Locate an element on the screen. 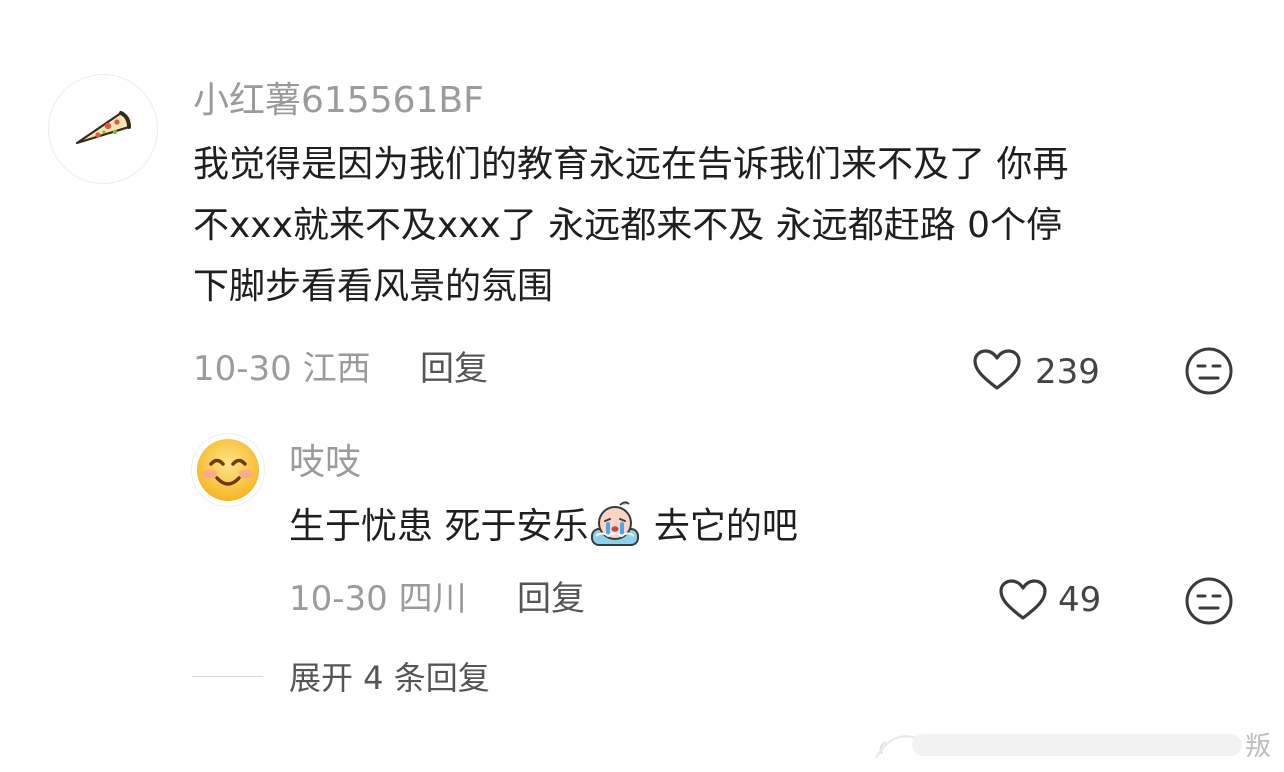 The width and height of the screenshot is (1284, 772). expand-divider is located at coordinates (227, 676).